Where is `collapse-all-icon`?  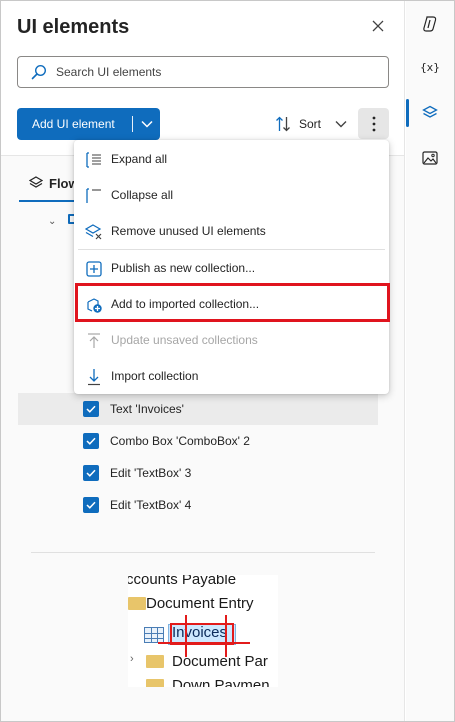
collapse-all-icon is located at coordinates (93, 195).